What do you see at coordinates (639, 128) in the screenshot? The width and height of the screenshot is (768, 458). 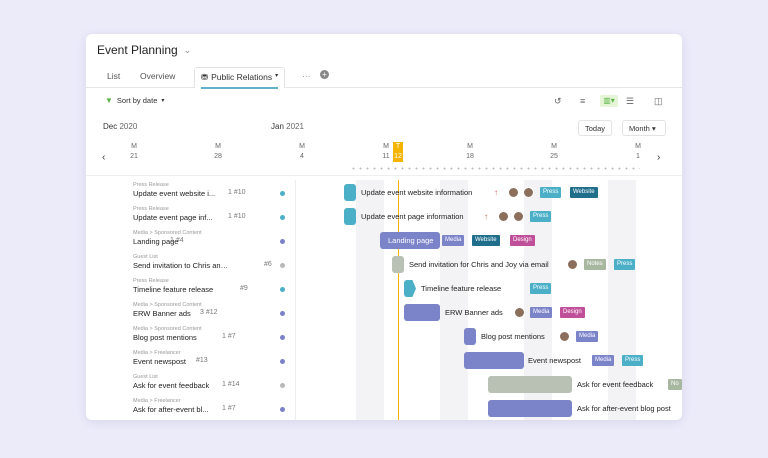 I see `zoom-label: Month` at bounding box center [639, 128].